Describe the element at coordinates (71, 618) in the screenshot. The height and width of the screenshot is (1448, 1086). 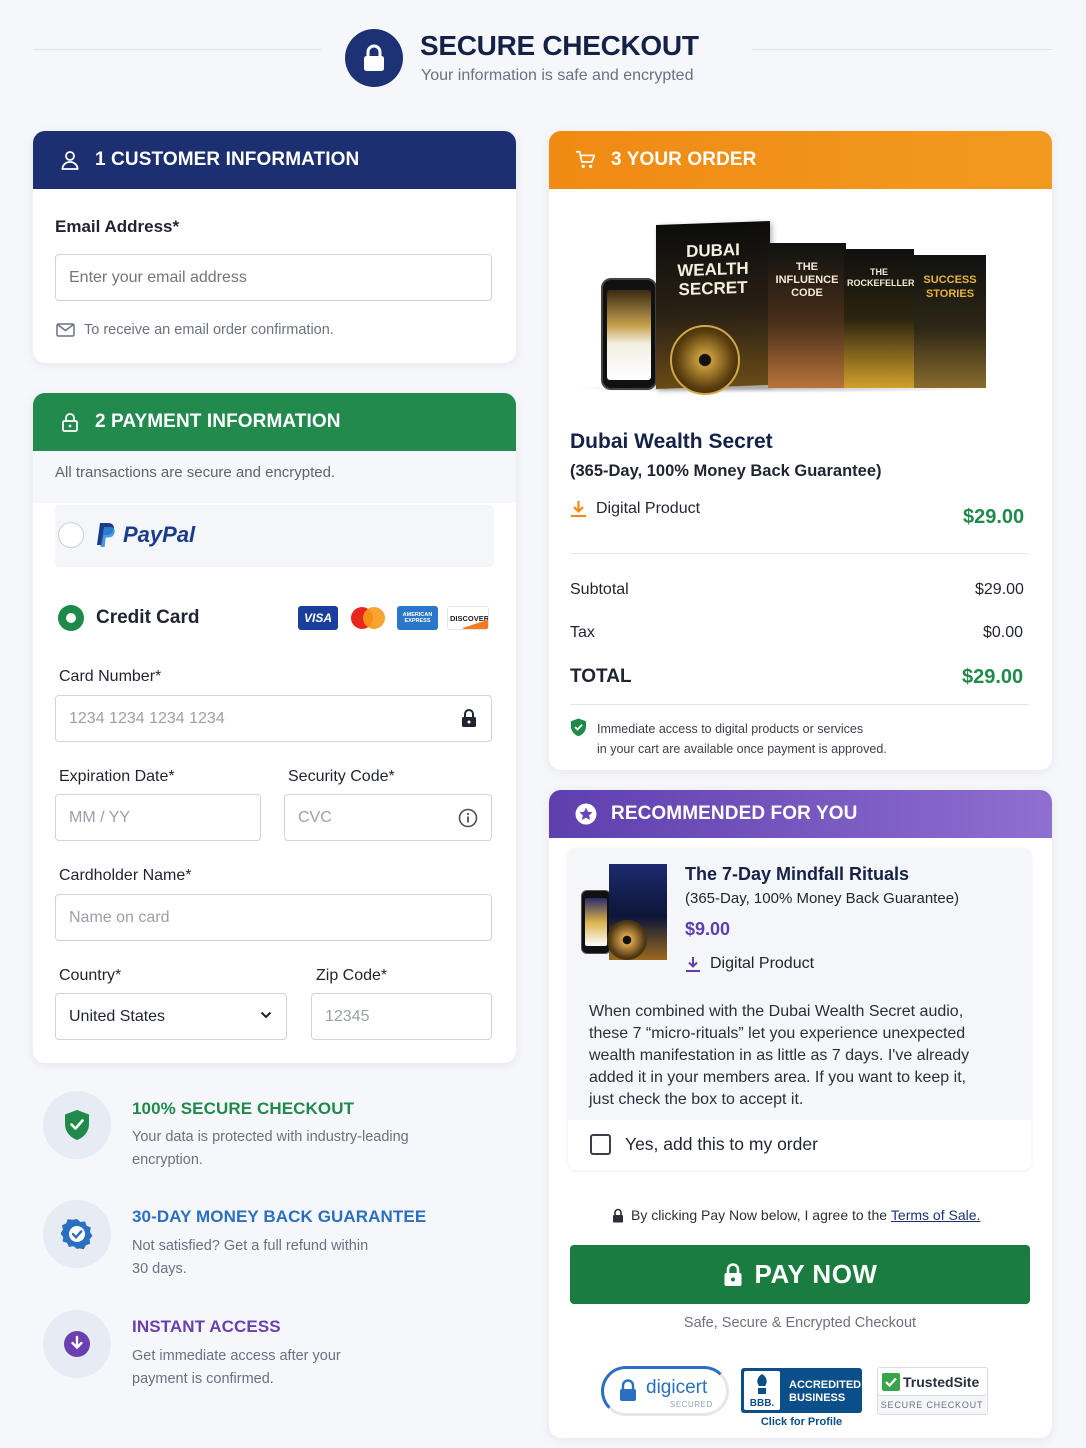
I see `credit-card-radio` at that location.